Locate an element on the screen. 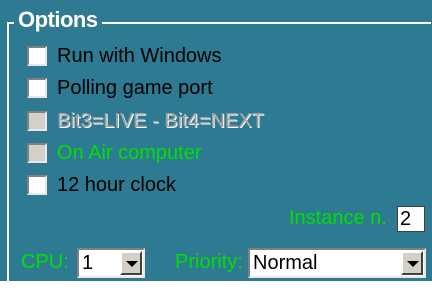 This screenshot has height=291, width=432. on-air-computer-checkbox-row: On Air computer is located at coordinates (114, 153).